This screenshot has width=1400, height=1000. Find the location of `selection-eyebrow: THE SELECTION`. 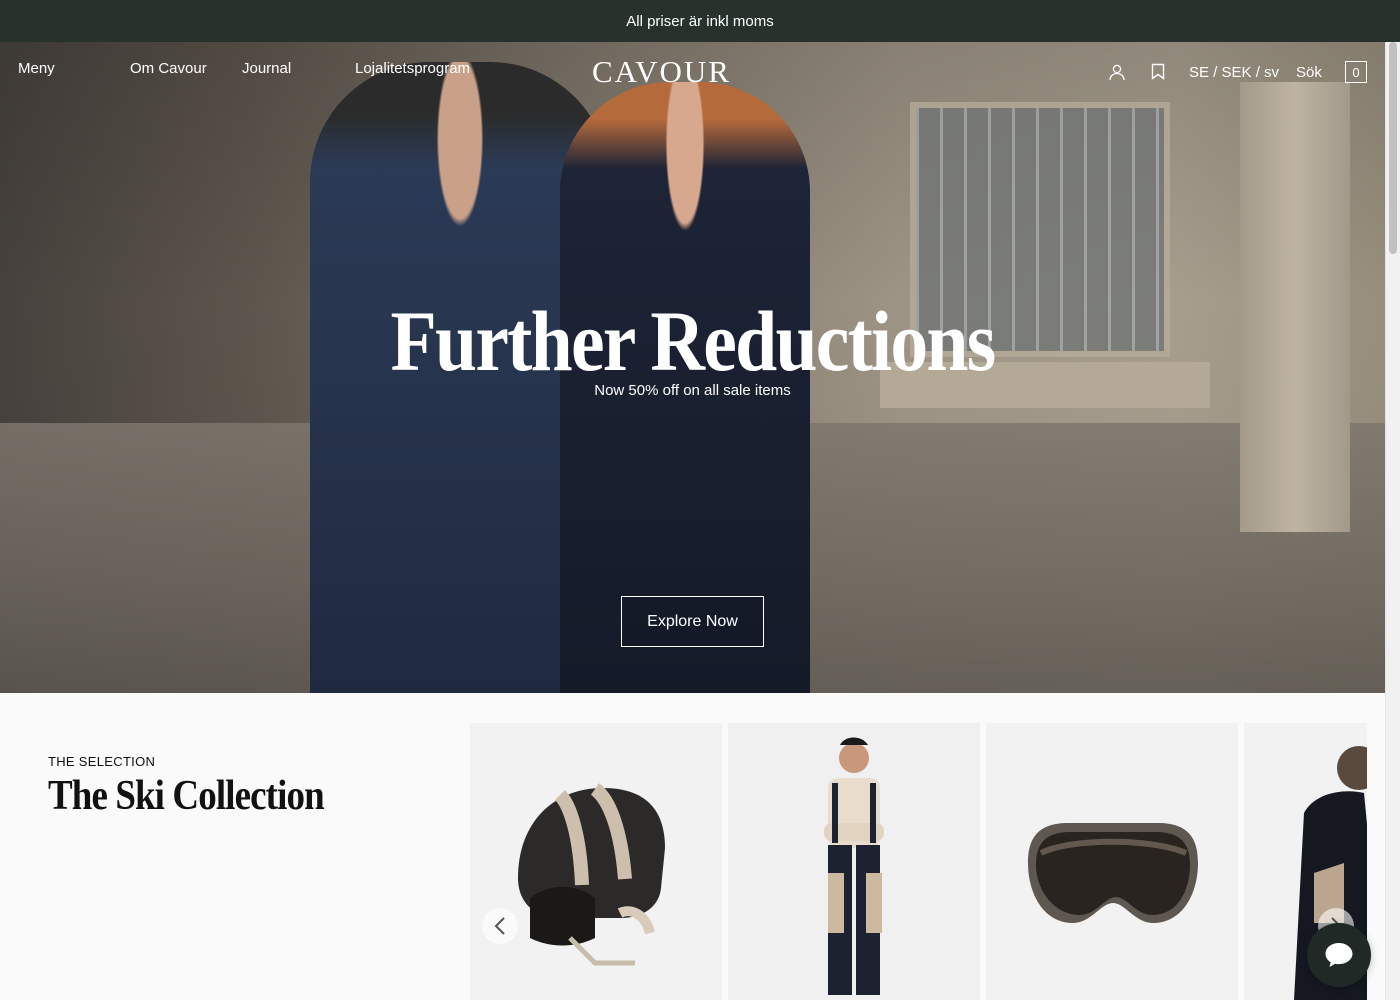

selection-eyebrow: THE SELECTION is located at coordinates (102, 761).